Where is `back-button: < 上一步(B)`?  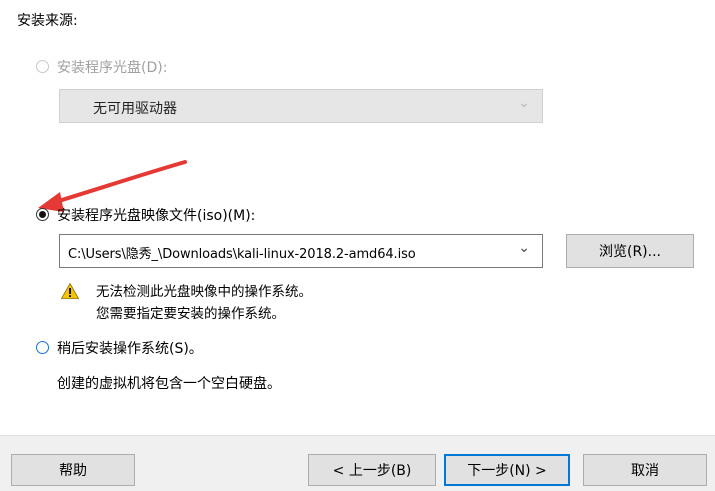 back-button: < 上一步(B) is located at coordinates (372, 470).